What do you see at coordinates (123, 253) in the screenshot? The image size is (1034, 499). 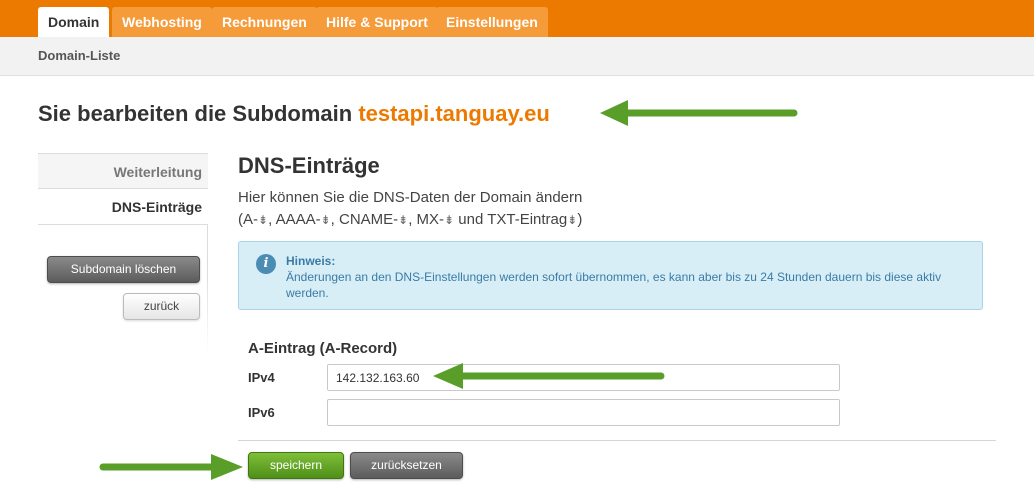 I see `sidebar: Weiterleitung DNS-Einträge` at bounding box center [123, 253].